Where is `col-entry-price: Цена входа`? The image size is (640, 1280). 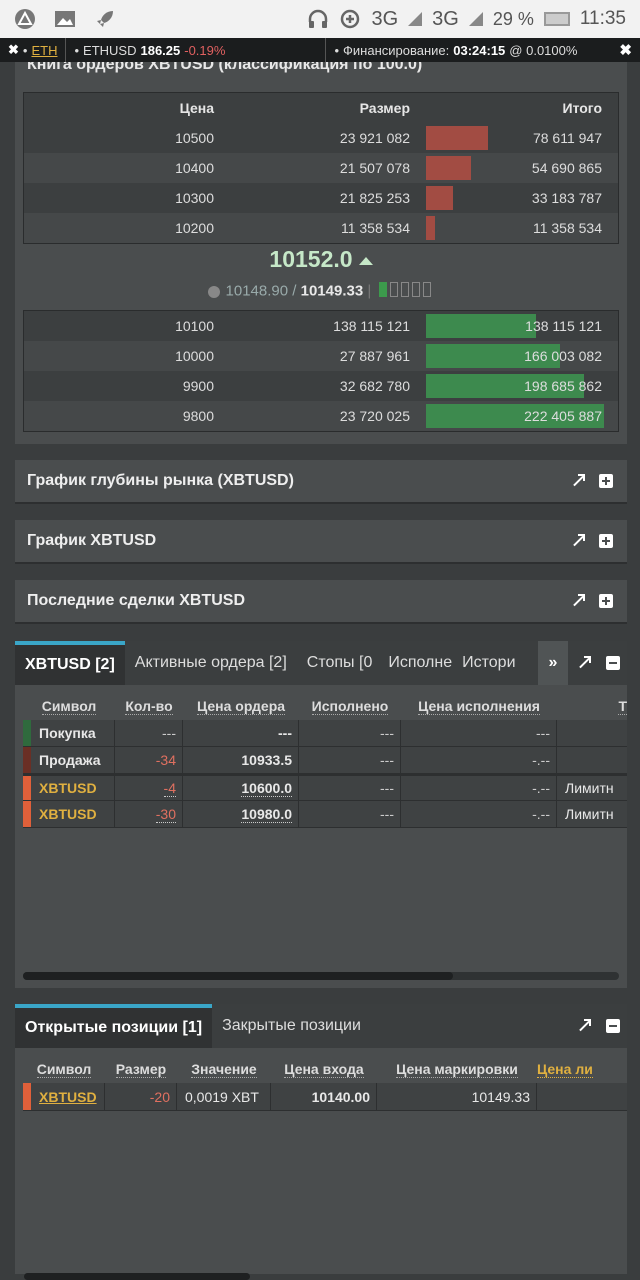
col-entry-price: Цена входа is located at coordinates (324, 1069).